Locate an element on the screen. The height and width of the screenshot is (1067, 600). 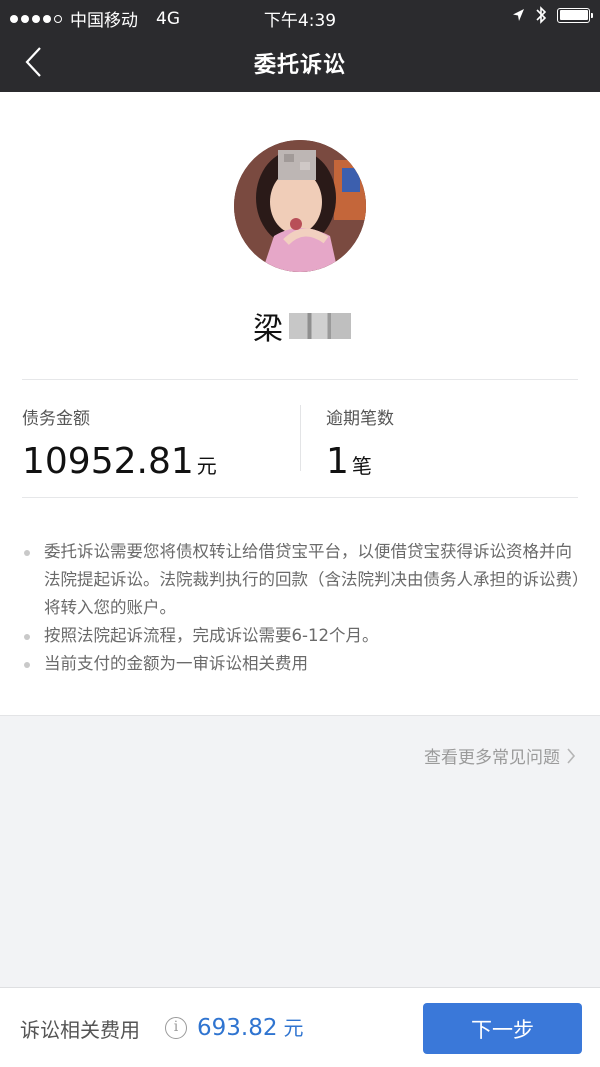
note-item: 按照法院起诉流程，完成诉讼需要6-12个月。 is located at coordinates (304, 636).